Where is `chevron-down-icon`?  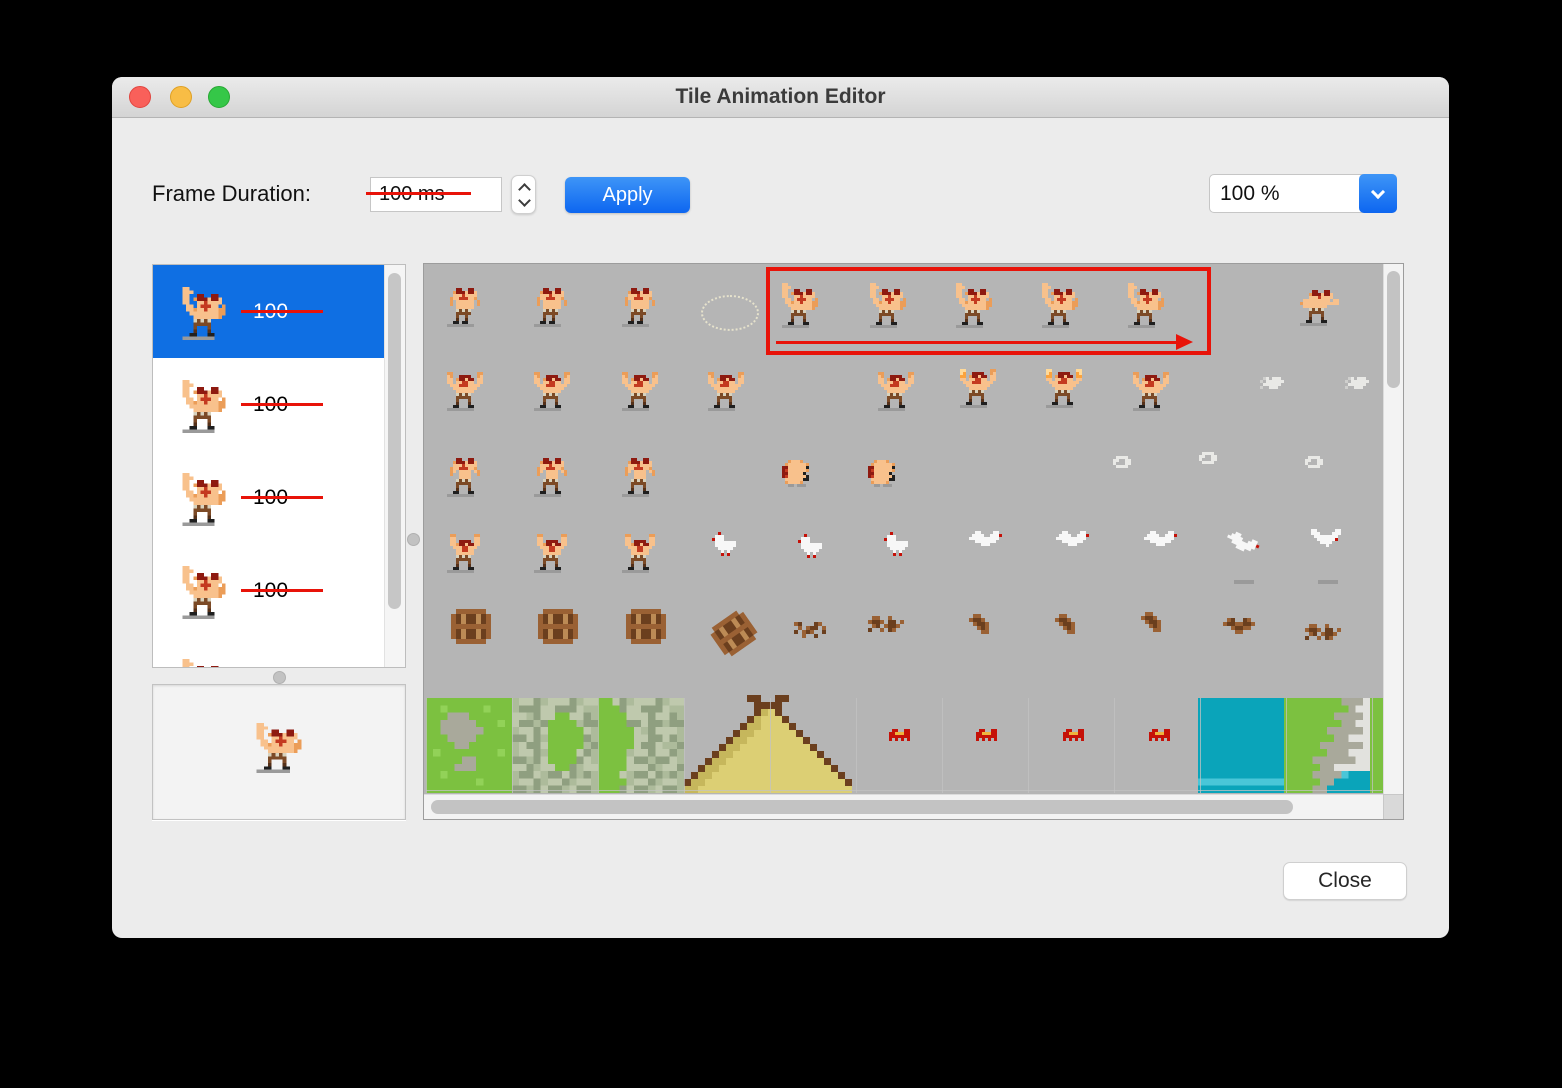 chevron-down-icon is located at coordinates (1378, 192).